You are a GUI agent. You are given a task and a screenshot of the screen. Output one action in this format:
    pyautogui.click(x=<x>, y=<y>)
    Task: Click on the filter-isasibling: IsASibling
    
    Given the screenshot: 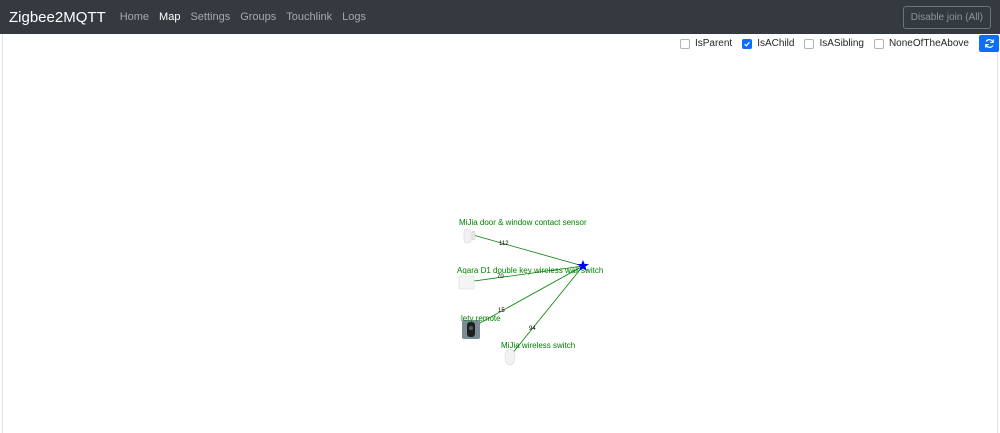 What is the action you would take?
    pyautogui.click(x=834, y=43)
    